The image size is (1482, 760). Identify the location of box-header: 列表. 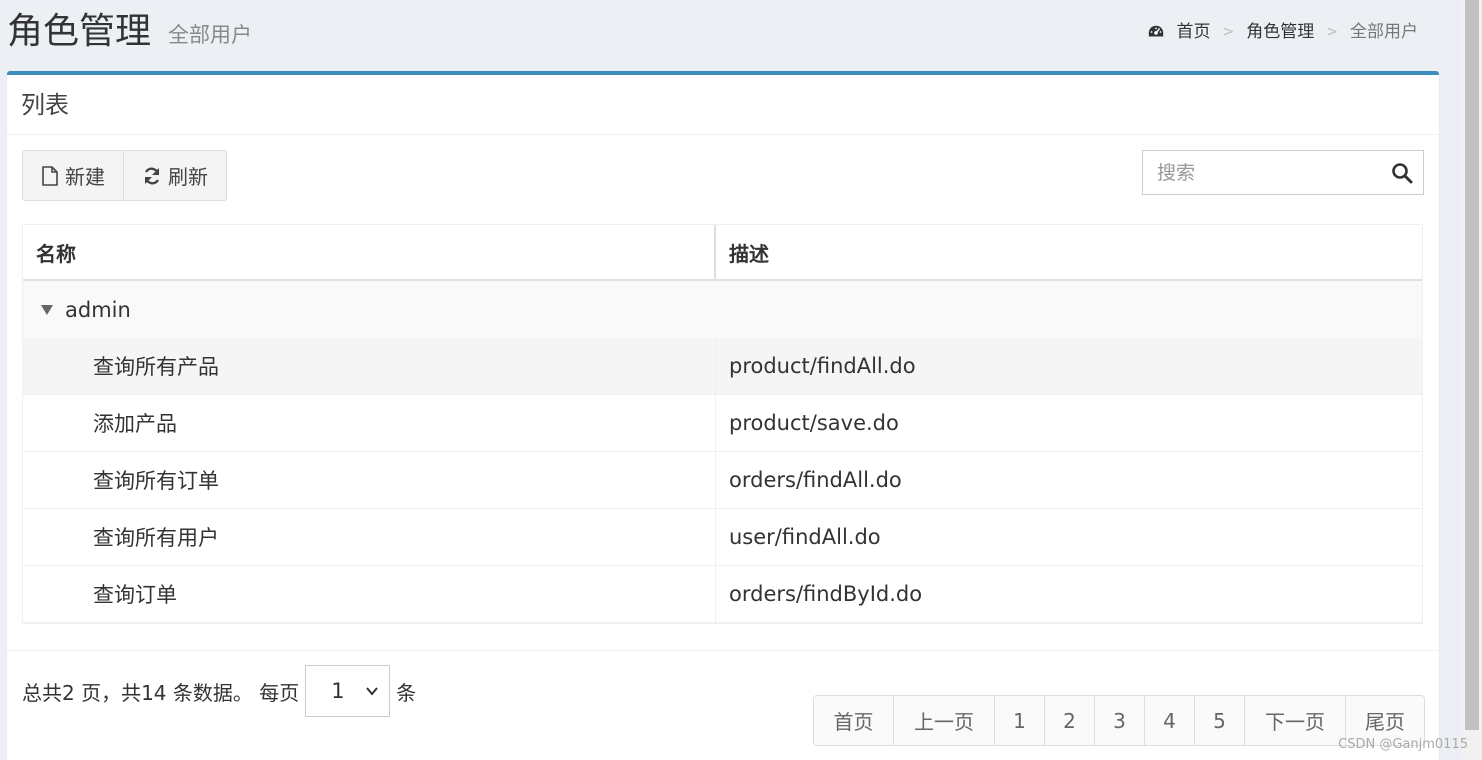
(723, 105).